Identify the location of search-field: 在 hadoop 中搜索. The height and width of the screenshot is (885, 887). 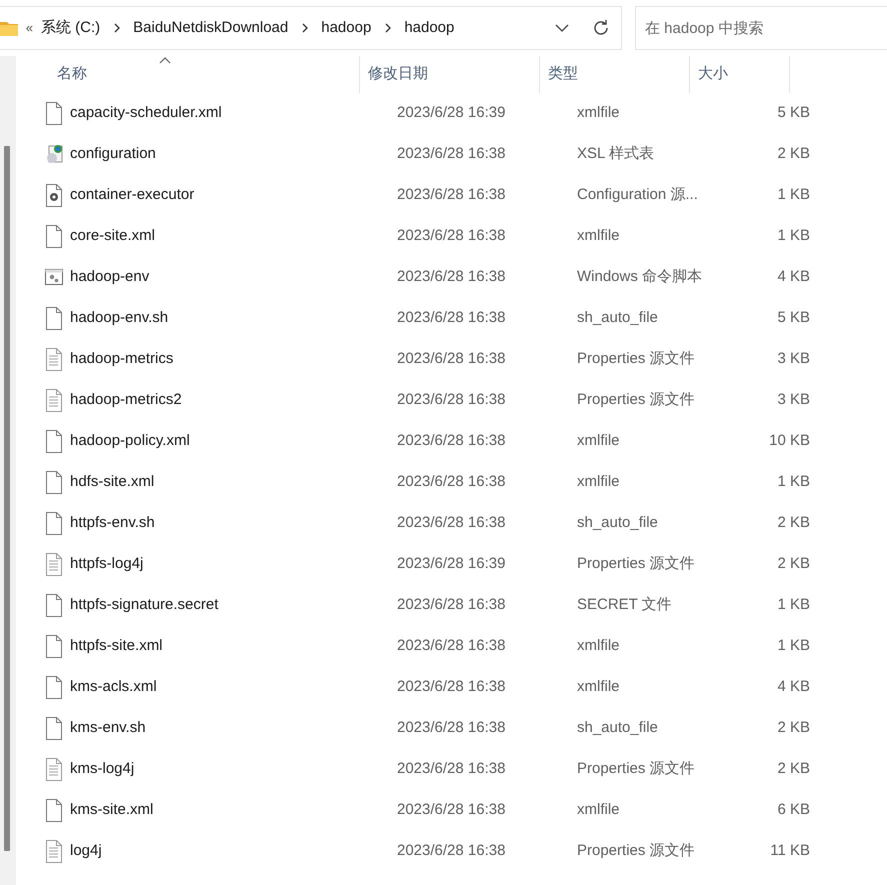
(761, 28).